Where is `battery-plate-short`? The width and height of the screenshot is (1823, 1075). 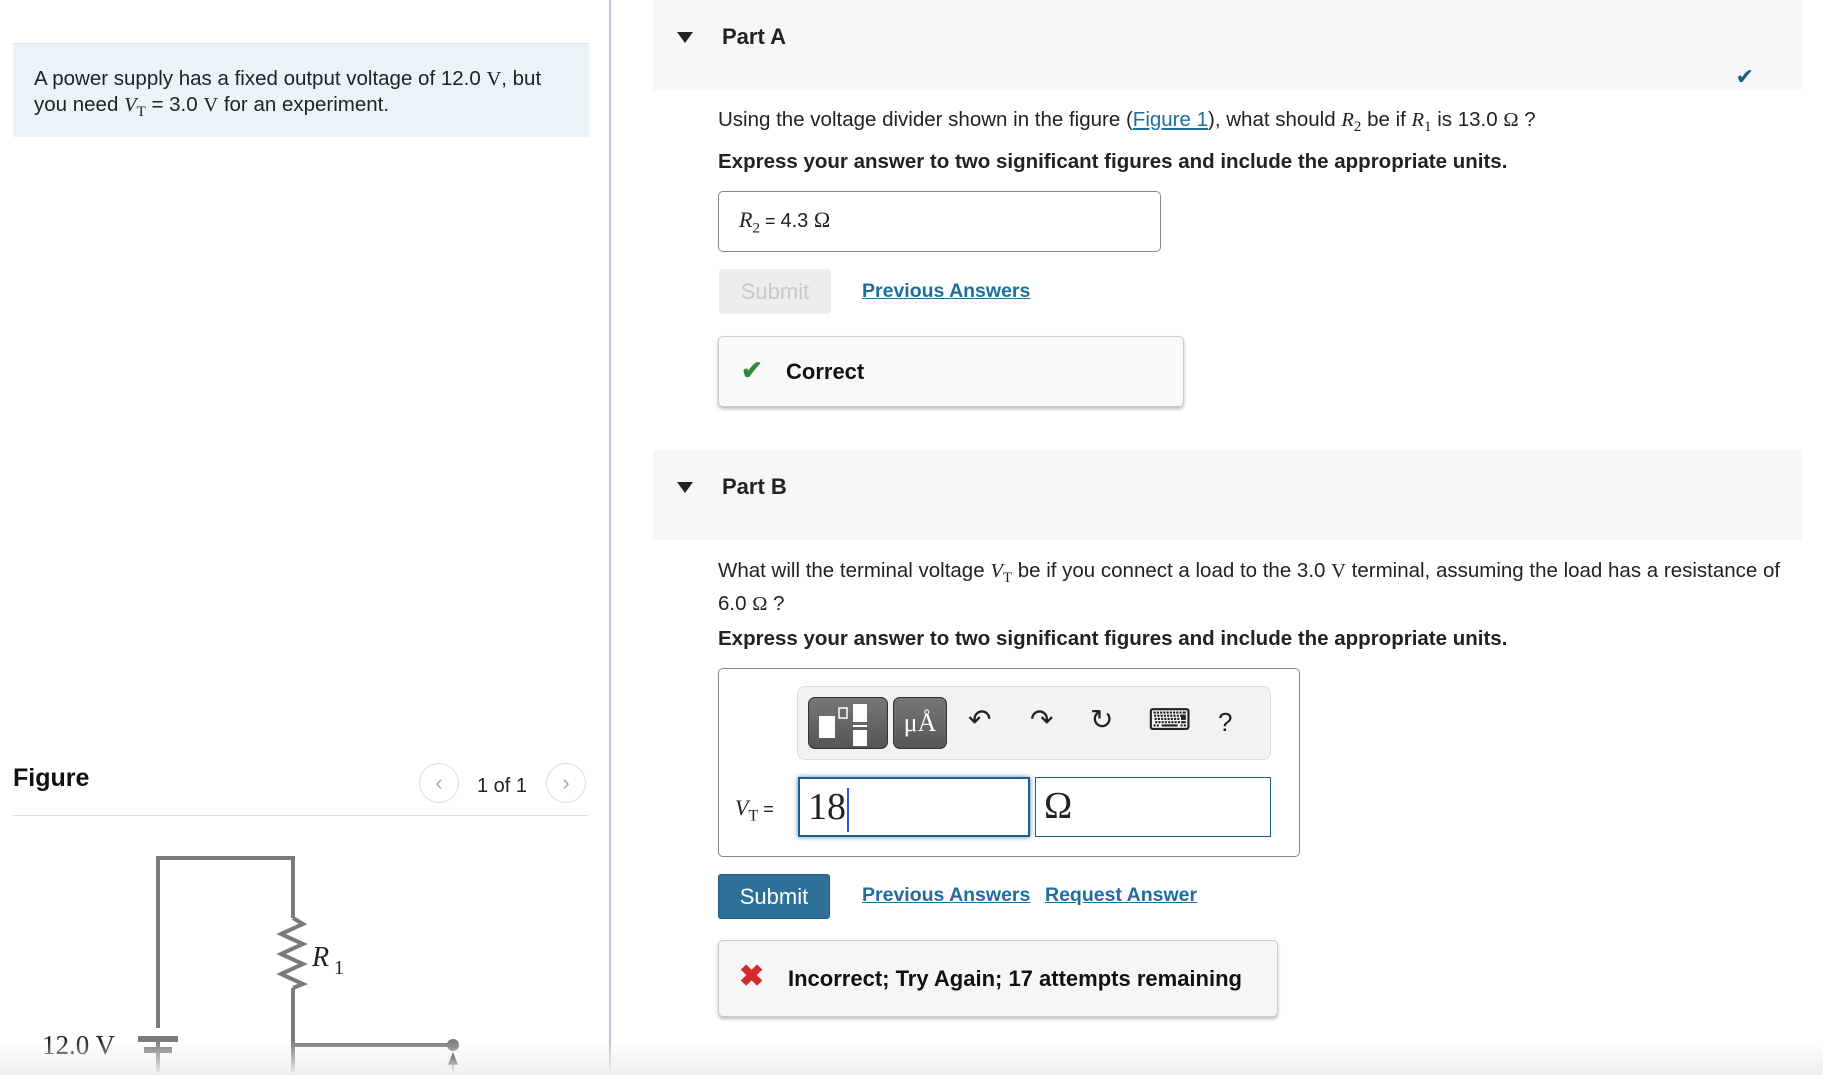 battery-plate-short is located at coordinates (158, 1050).